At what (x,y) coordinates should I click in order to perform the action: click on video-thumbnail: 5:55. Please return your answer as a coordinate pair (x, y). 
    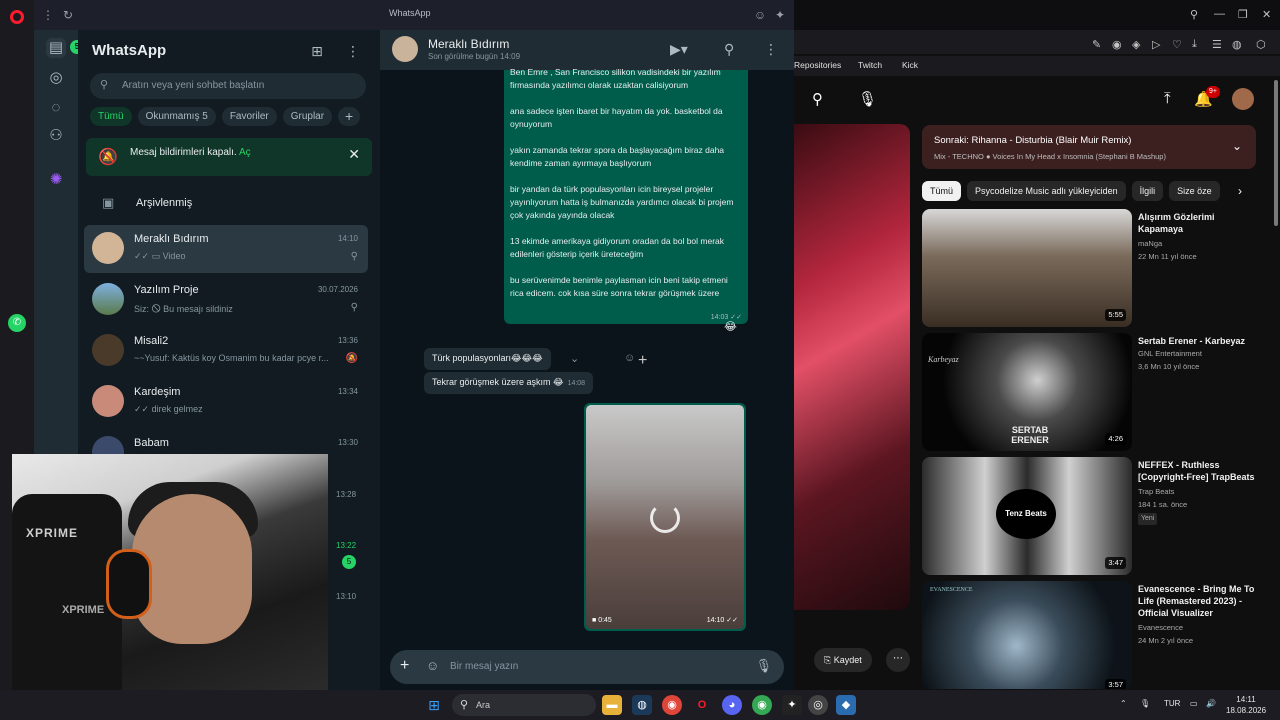
    Looking at the image, I should click on (1027, 268).